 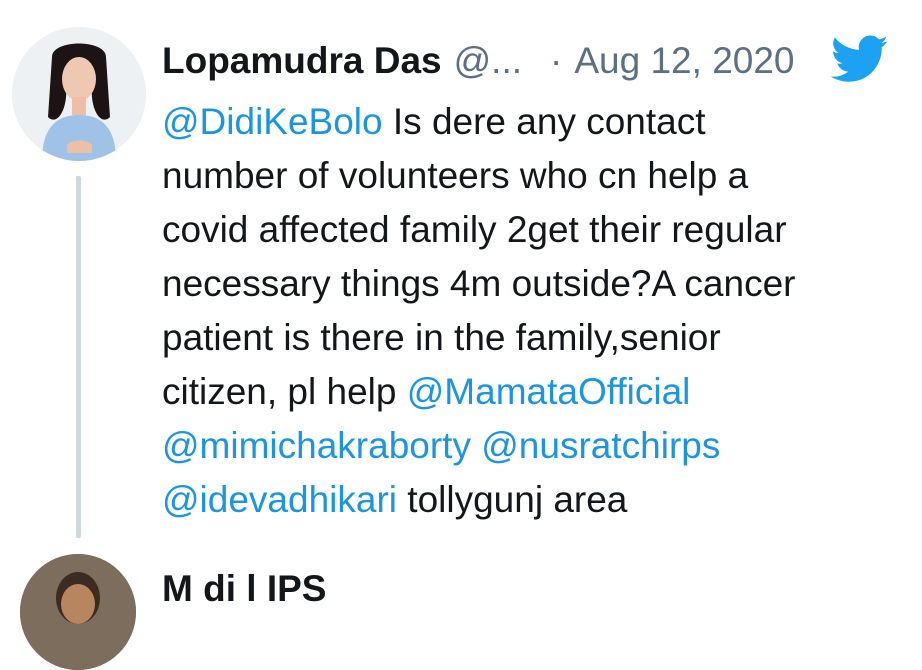 I want to click on next-avatar-image, so click(x=78, y=612).